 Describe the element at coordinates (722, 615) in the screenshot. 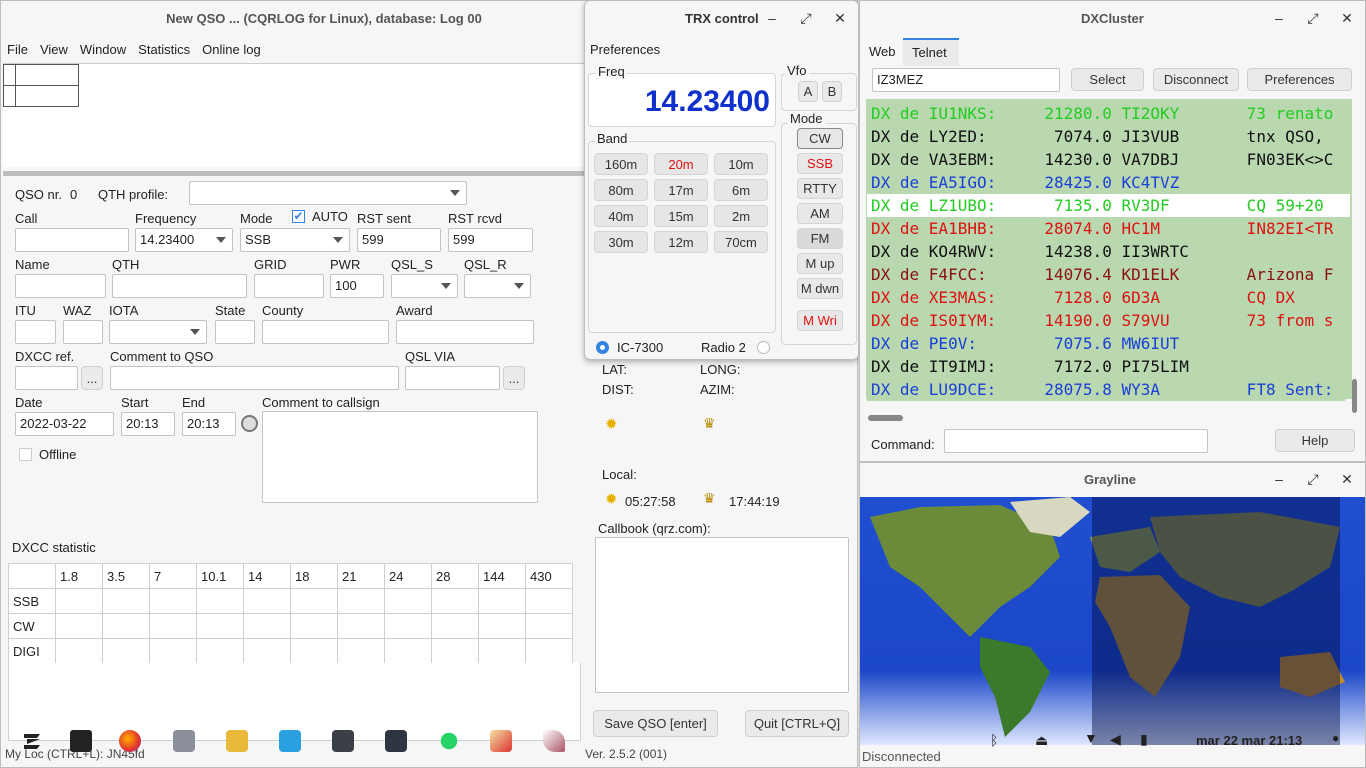

I see `callbook-area` at that location.